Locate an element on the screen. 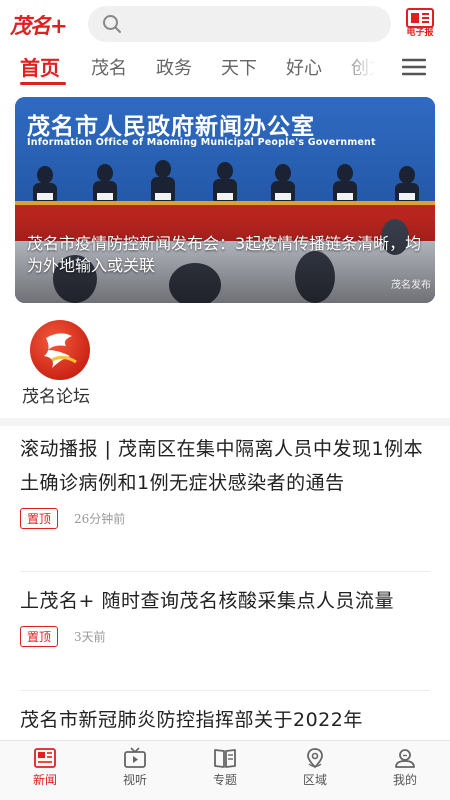  tab-maoming: 茂名 is located at coordinates (109, 67).